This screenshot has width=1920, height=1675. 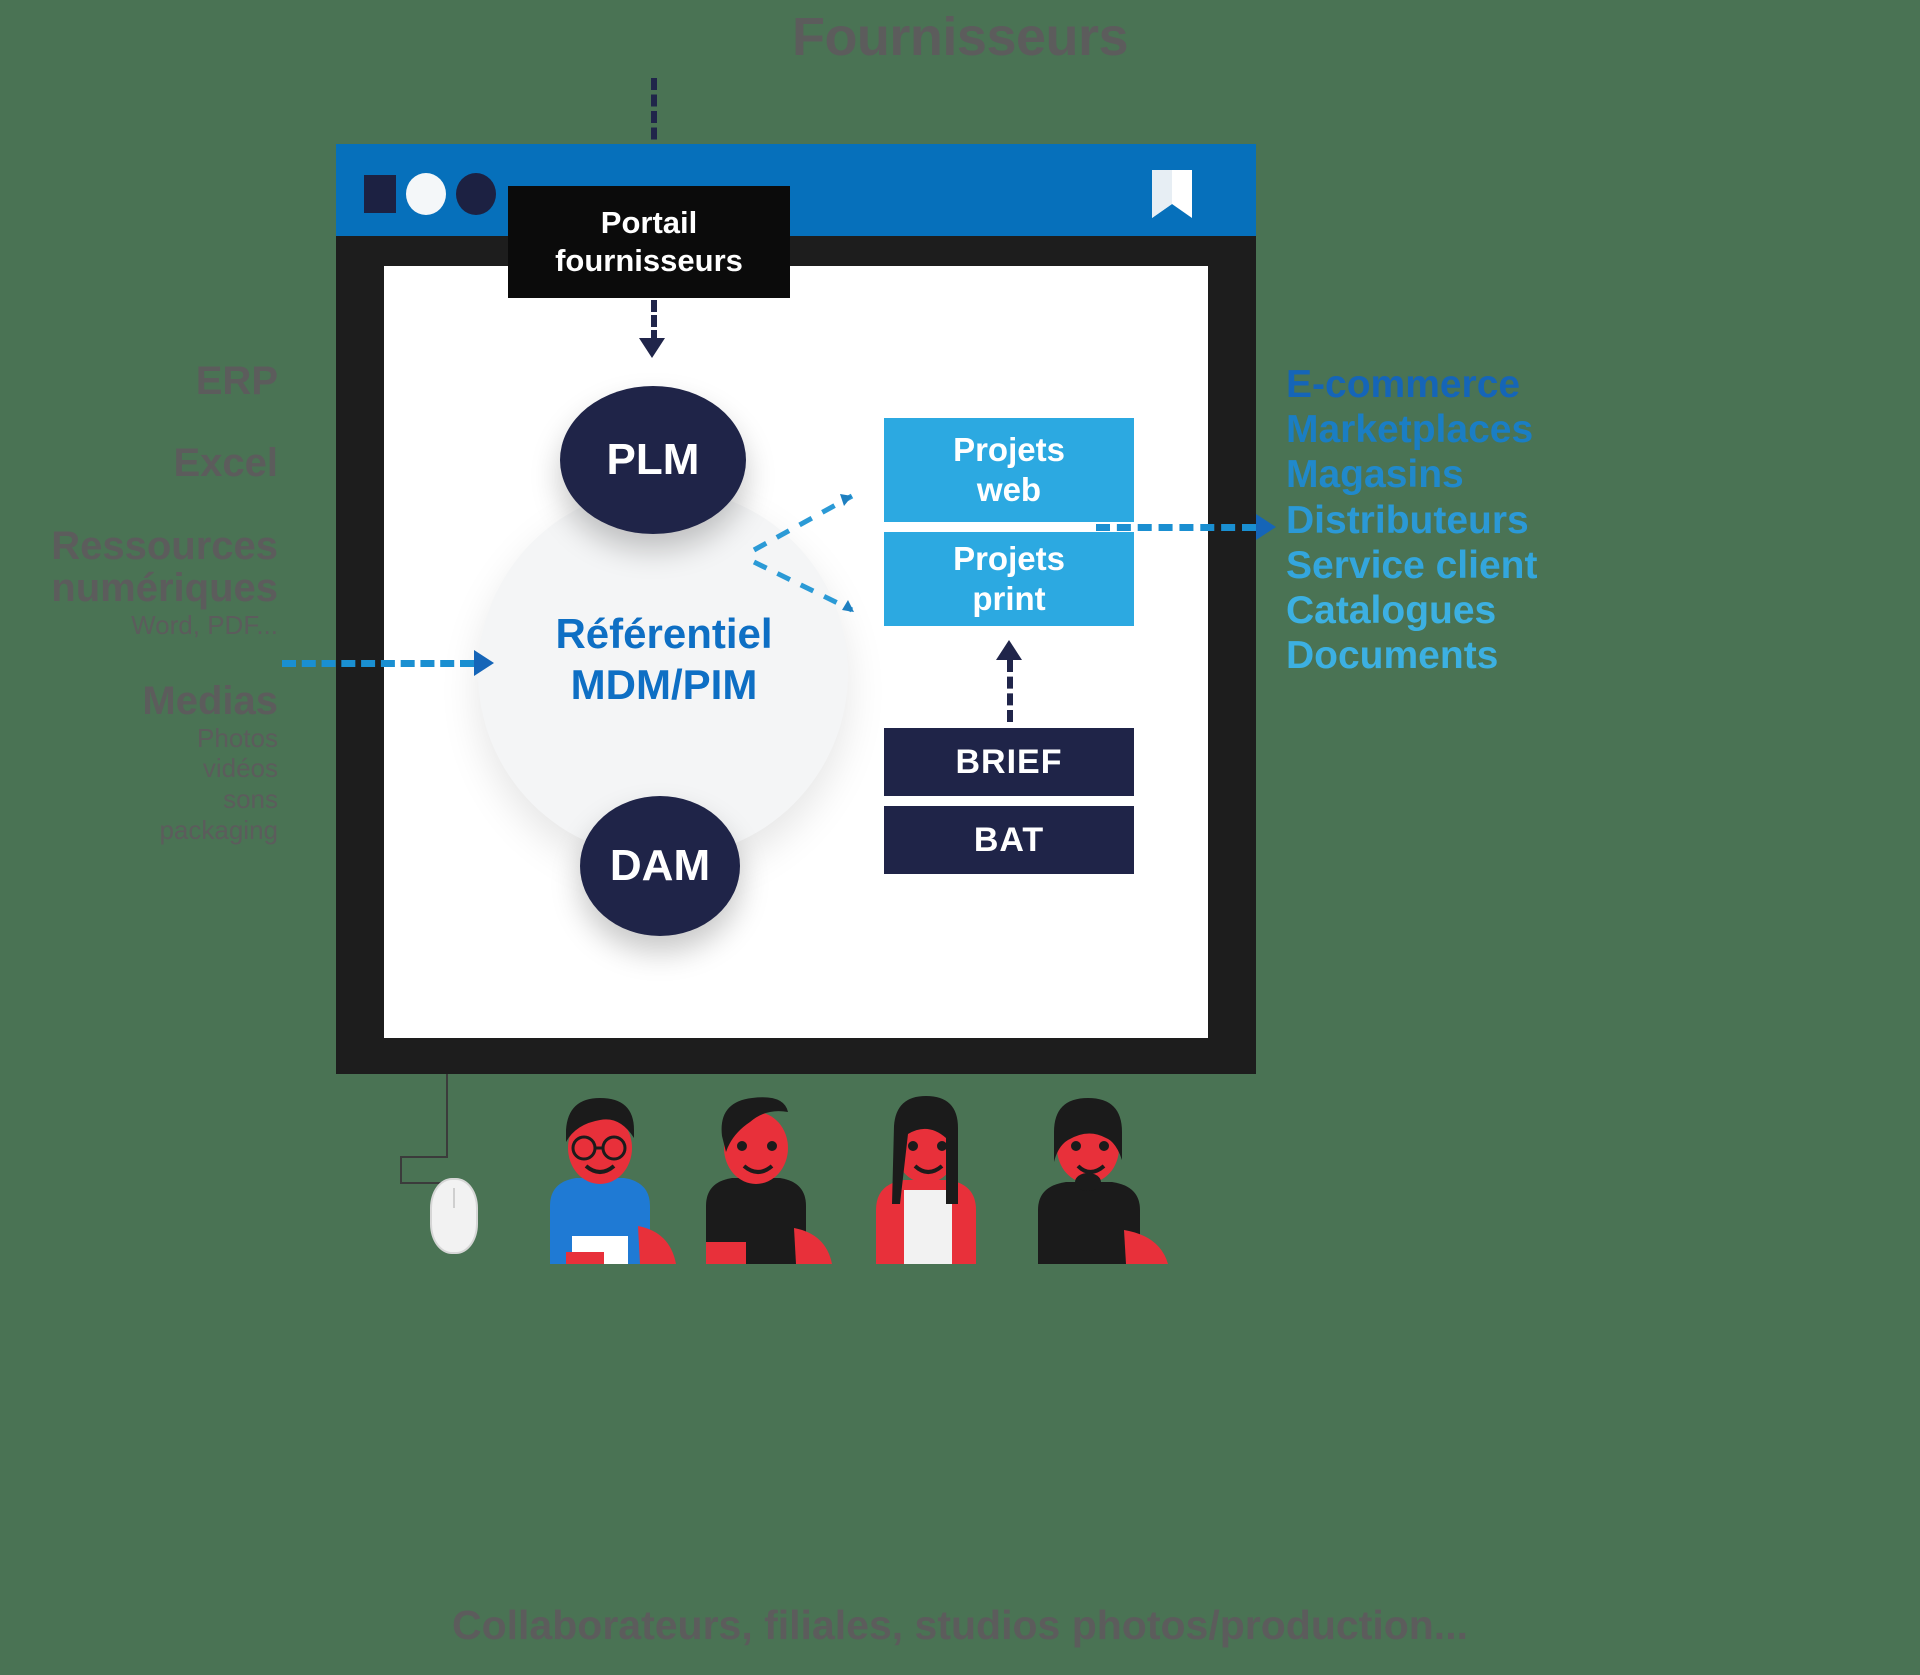 What do you see at coordinates (1375, 475) in the screenshot?
I see `output-magasins: Magasins` at bounding box center [1375, 475].